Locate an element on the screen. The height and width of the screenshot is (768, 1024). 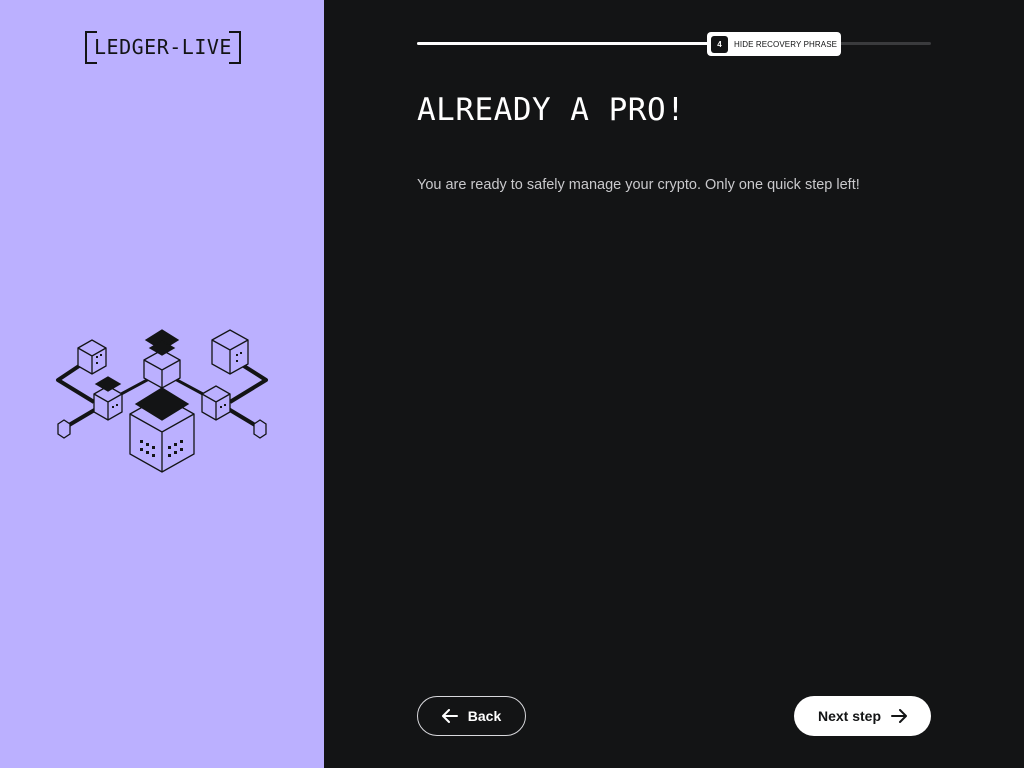
logo-text: LEDGER-LIVE is located at coordinates (163, 47).